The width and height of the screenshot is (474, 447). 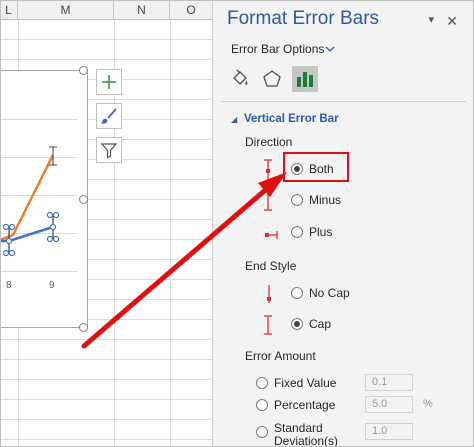 What do you see at coordinates (234, 119) in the screenshot?
I see `collapse-triangle-icon: ◢` at bounding box center [234, 119].